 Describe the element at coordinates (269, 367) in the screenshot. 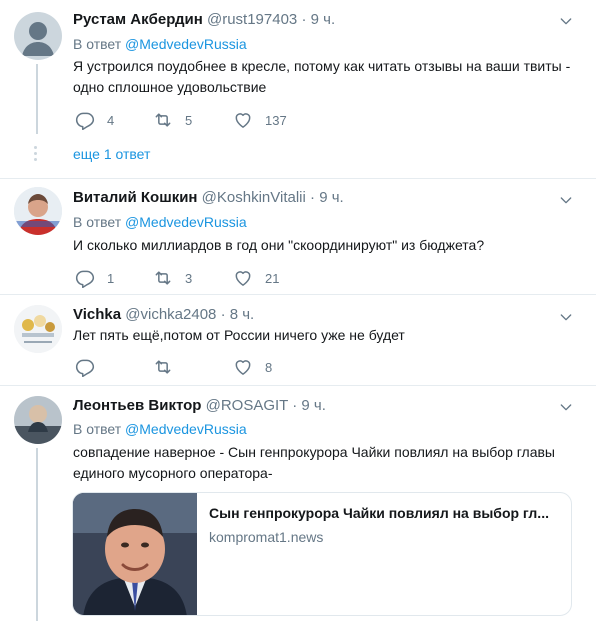

I see `like-count: 8` at that location.